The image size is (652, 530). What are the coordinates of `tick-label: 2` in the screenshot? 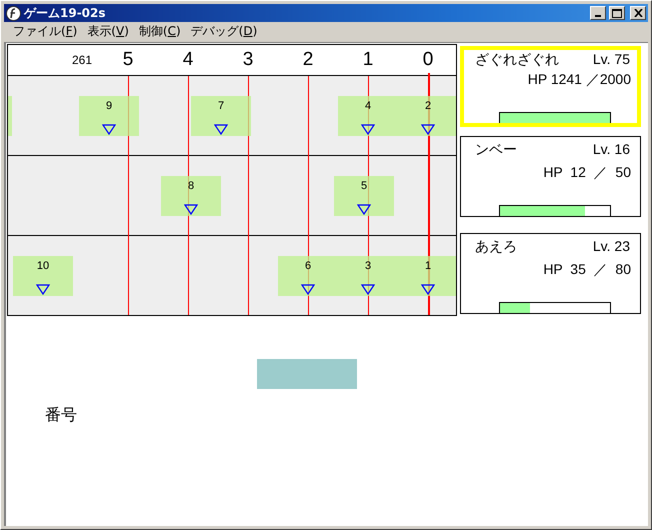 It's located at (308, 60).